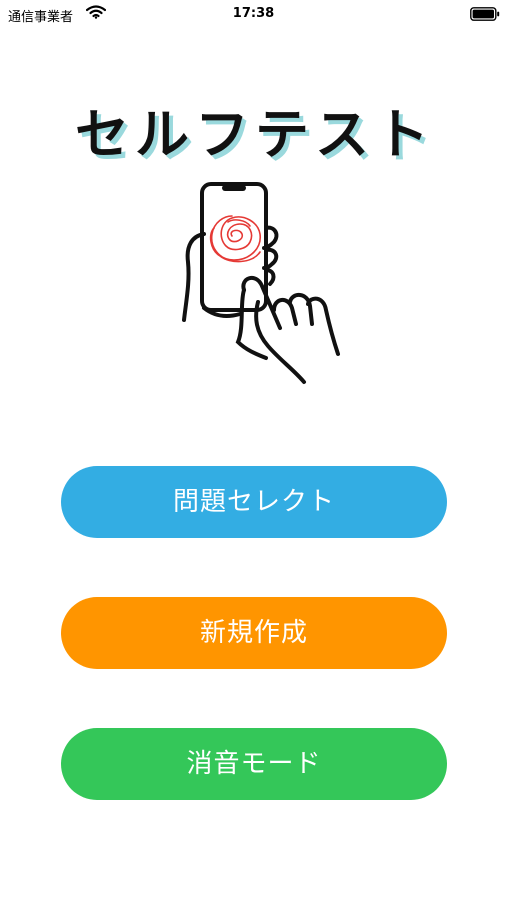  Describe the element at coordinates (254, 633) in the screenshot. I see `create-new-button: 新規作成` at that location.